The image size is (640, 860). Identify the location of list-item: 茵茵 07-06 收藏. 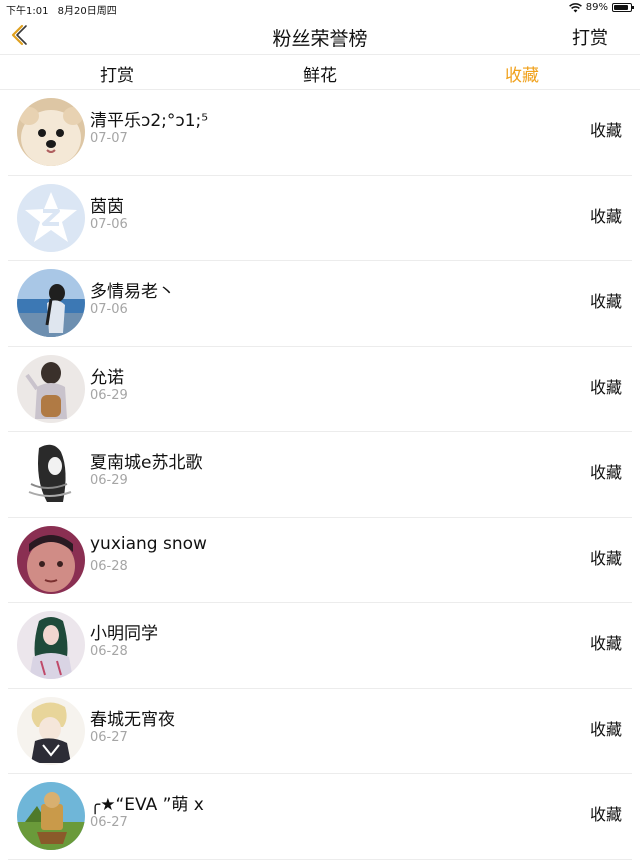
(320, 218).